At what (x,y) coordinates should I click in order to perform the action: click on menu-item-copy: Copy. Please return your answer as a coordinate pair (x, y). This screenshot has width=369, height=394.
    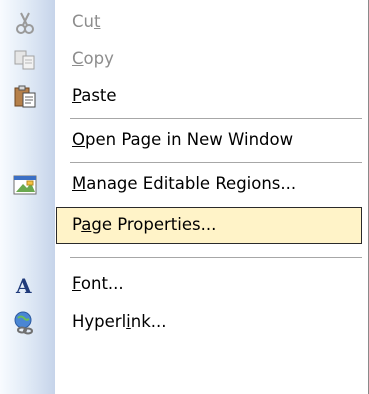
    Looking at the image, I should click on (184, 59).